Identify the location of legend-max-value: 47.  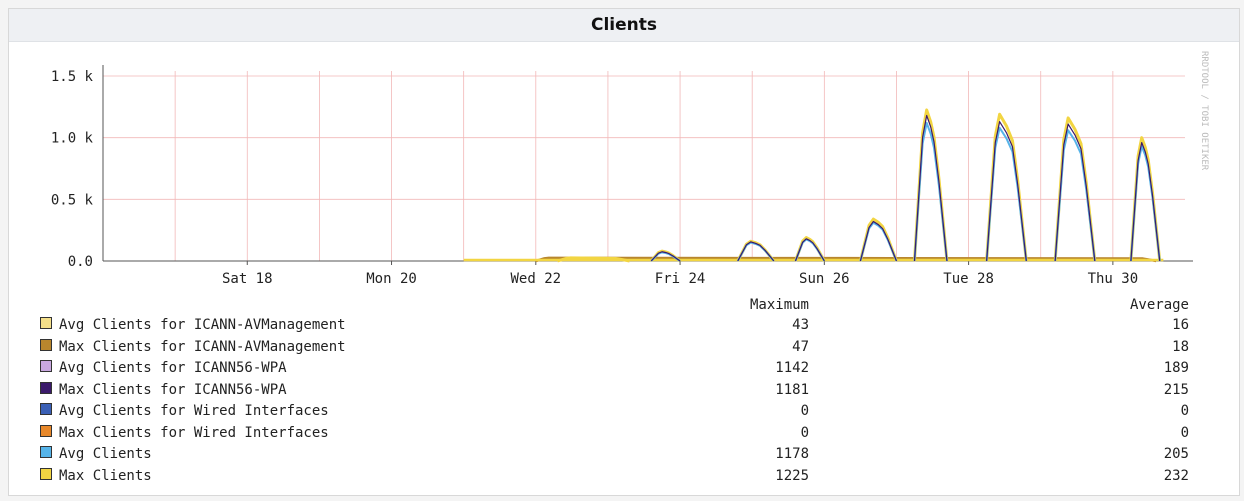
(800, 346).